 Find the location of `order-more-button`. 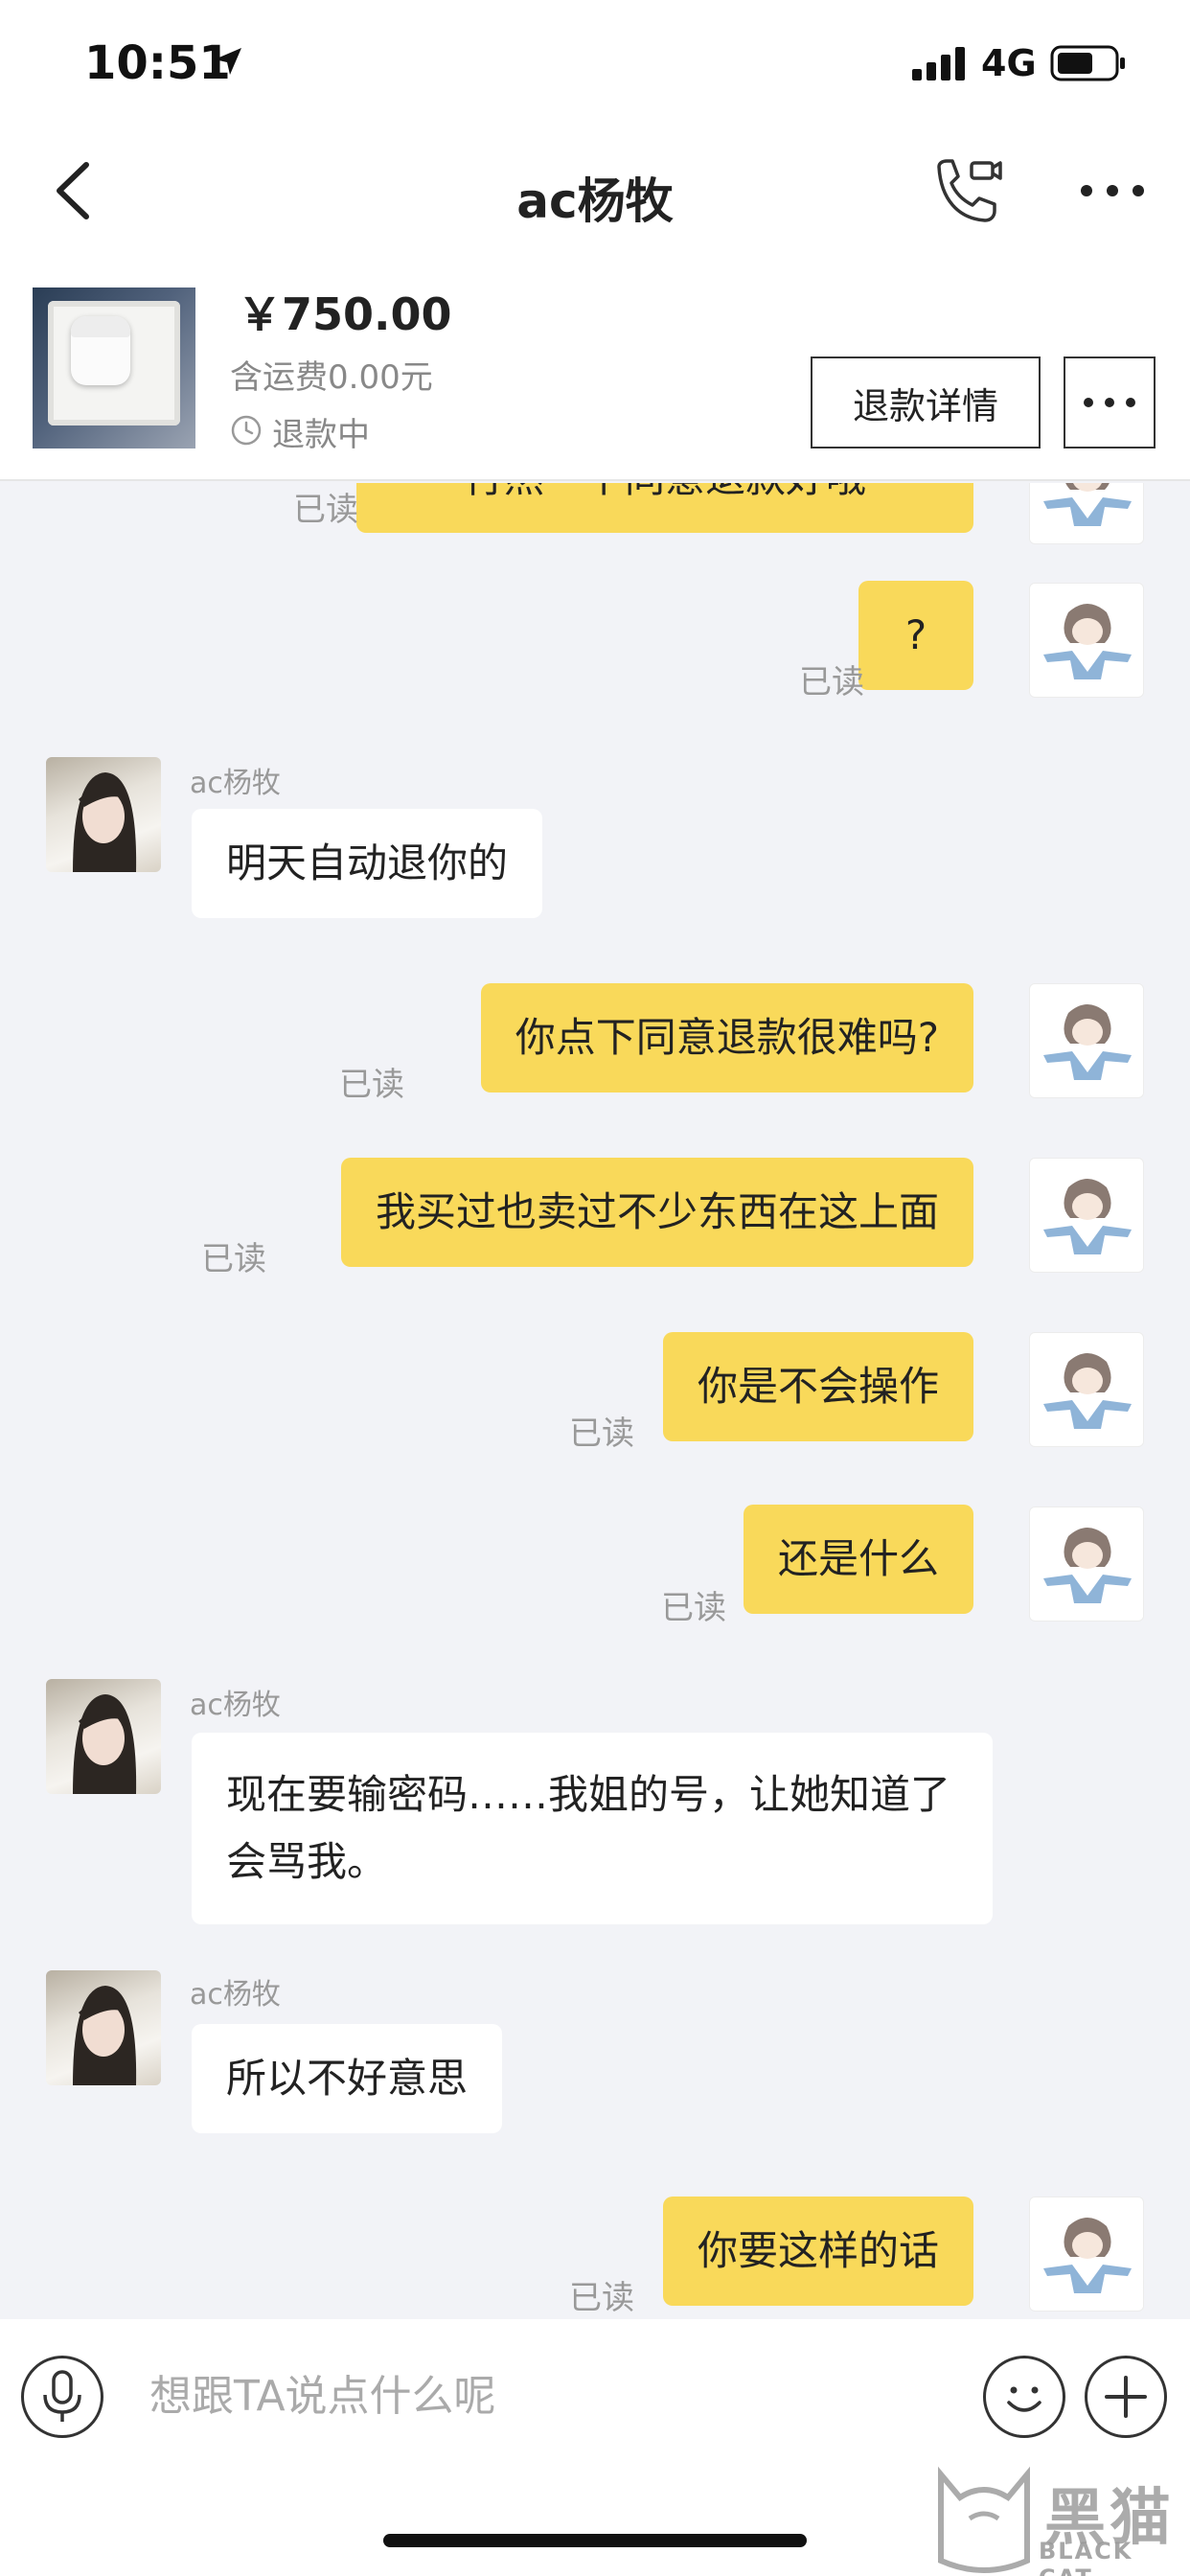

order-more-button is located at coordinates (1110, 402).